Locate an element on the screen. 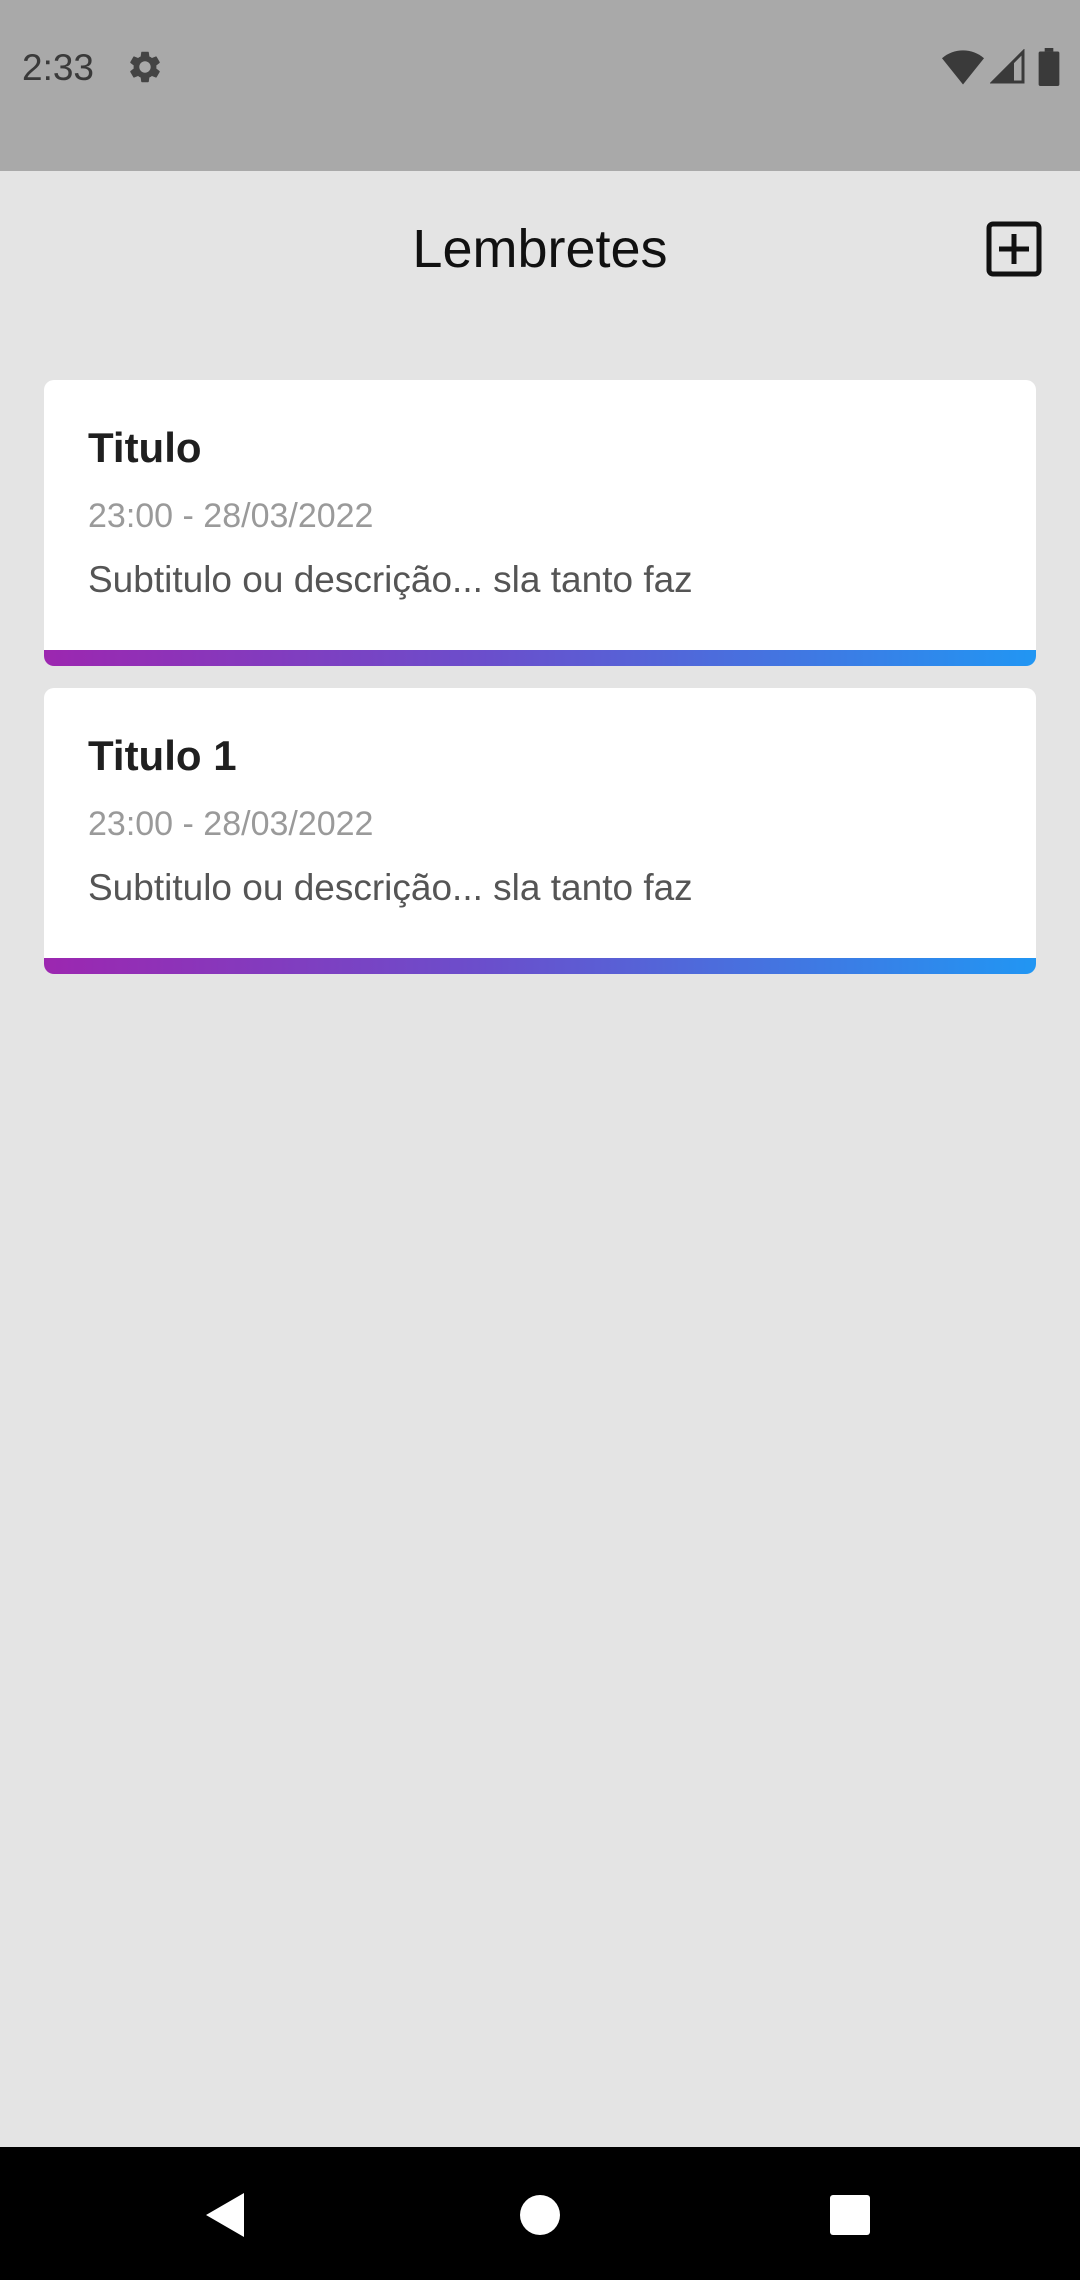 Image resolution: width=1080 pixels, height=2280 pixels. home-icon is located at coordinates (540, 2227).